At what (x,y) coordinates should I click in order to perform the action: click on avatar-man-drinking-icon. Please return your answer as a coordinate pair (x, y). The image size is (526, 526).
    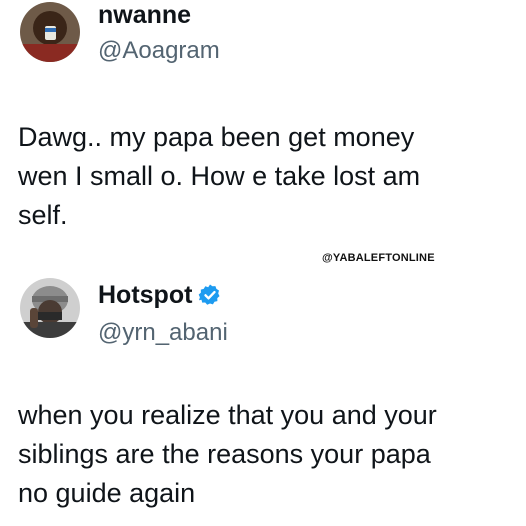
    Looking at the image, I should click on (50, 32).